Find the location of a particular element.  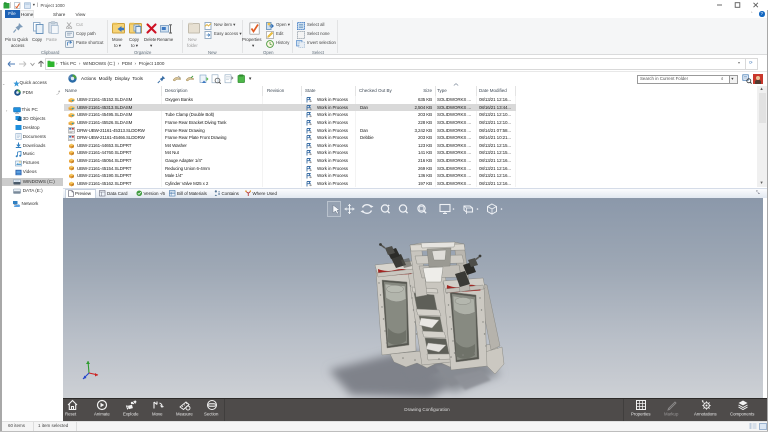

svg-text: Markup is located at coordinates (671, 414).